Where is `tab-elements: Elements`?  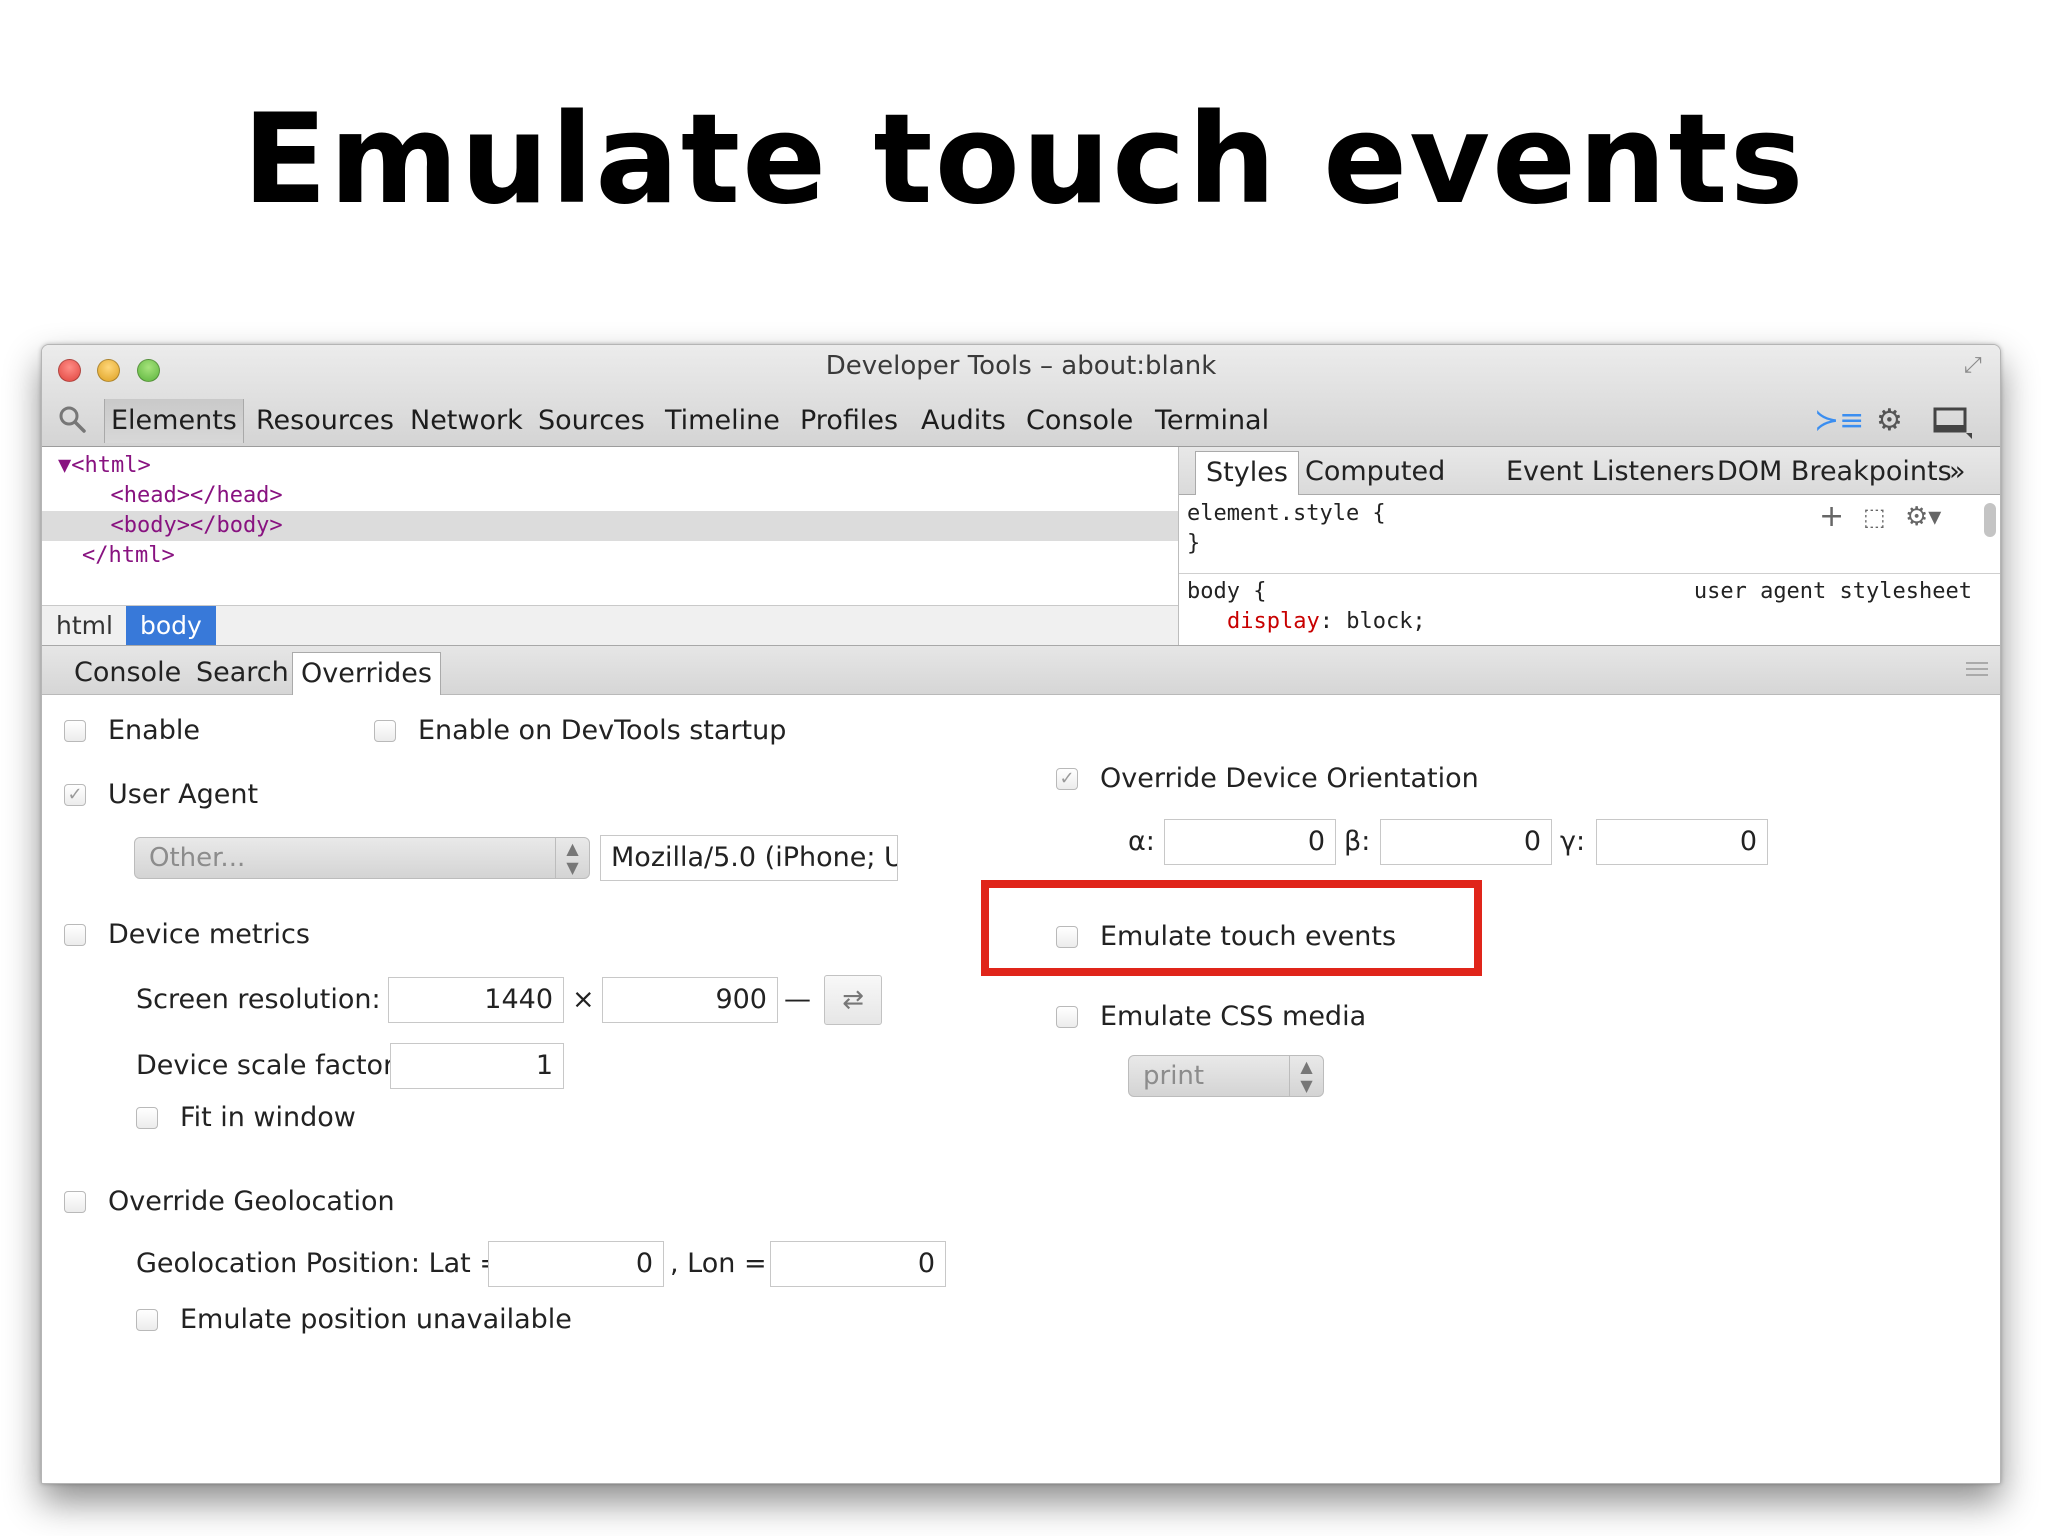 tab-elements: Elements is located at coordinates (174, 421).